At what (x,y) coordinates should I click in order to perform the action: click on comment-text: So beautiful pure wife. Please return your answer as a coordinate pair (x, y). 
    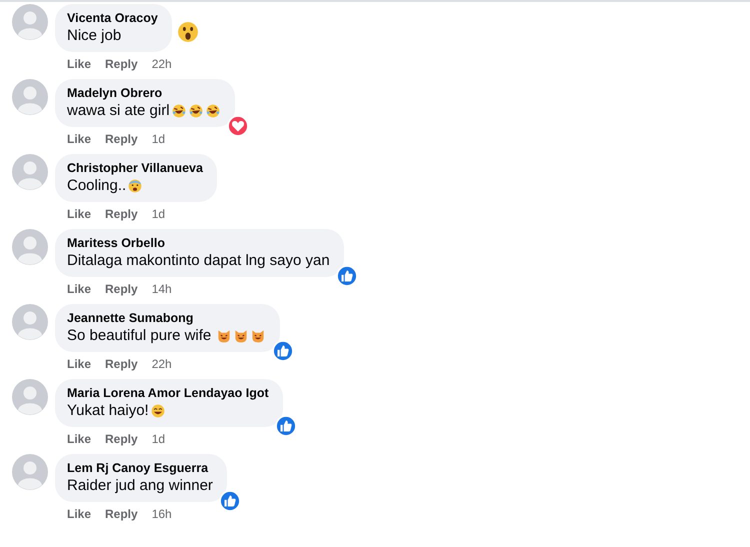
    Looking at the image, I should click on (139, 335).